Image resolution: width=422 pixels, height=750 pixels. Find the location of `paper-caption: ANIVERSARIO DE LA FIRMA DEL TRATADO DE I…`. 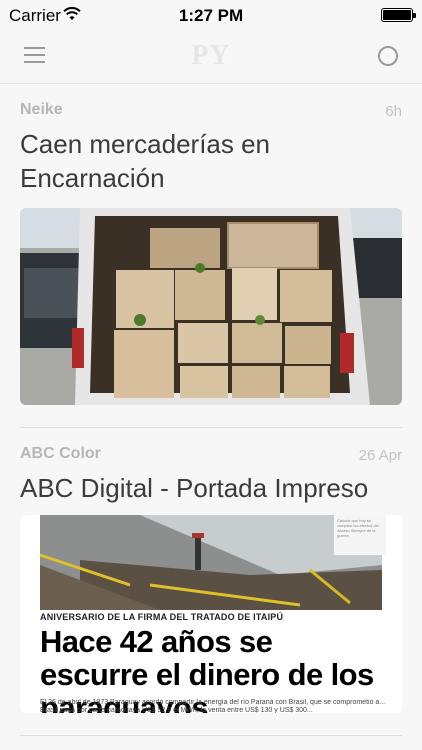

paper-caption: ANIVERSARIO DE LA FIRMA DEL TRATADO DE I… is located at coordinates (162, 617).